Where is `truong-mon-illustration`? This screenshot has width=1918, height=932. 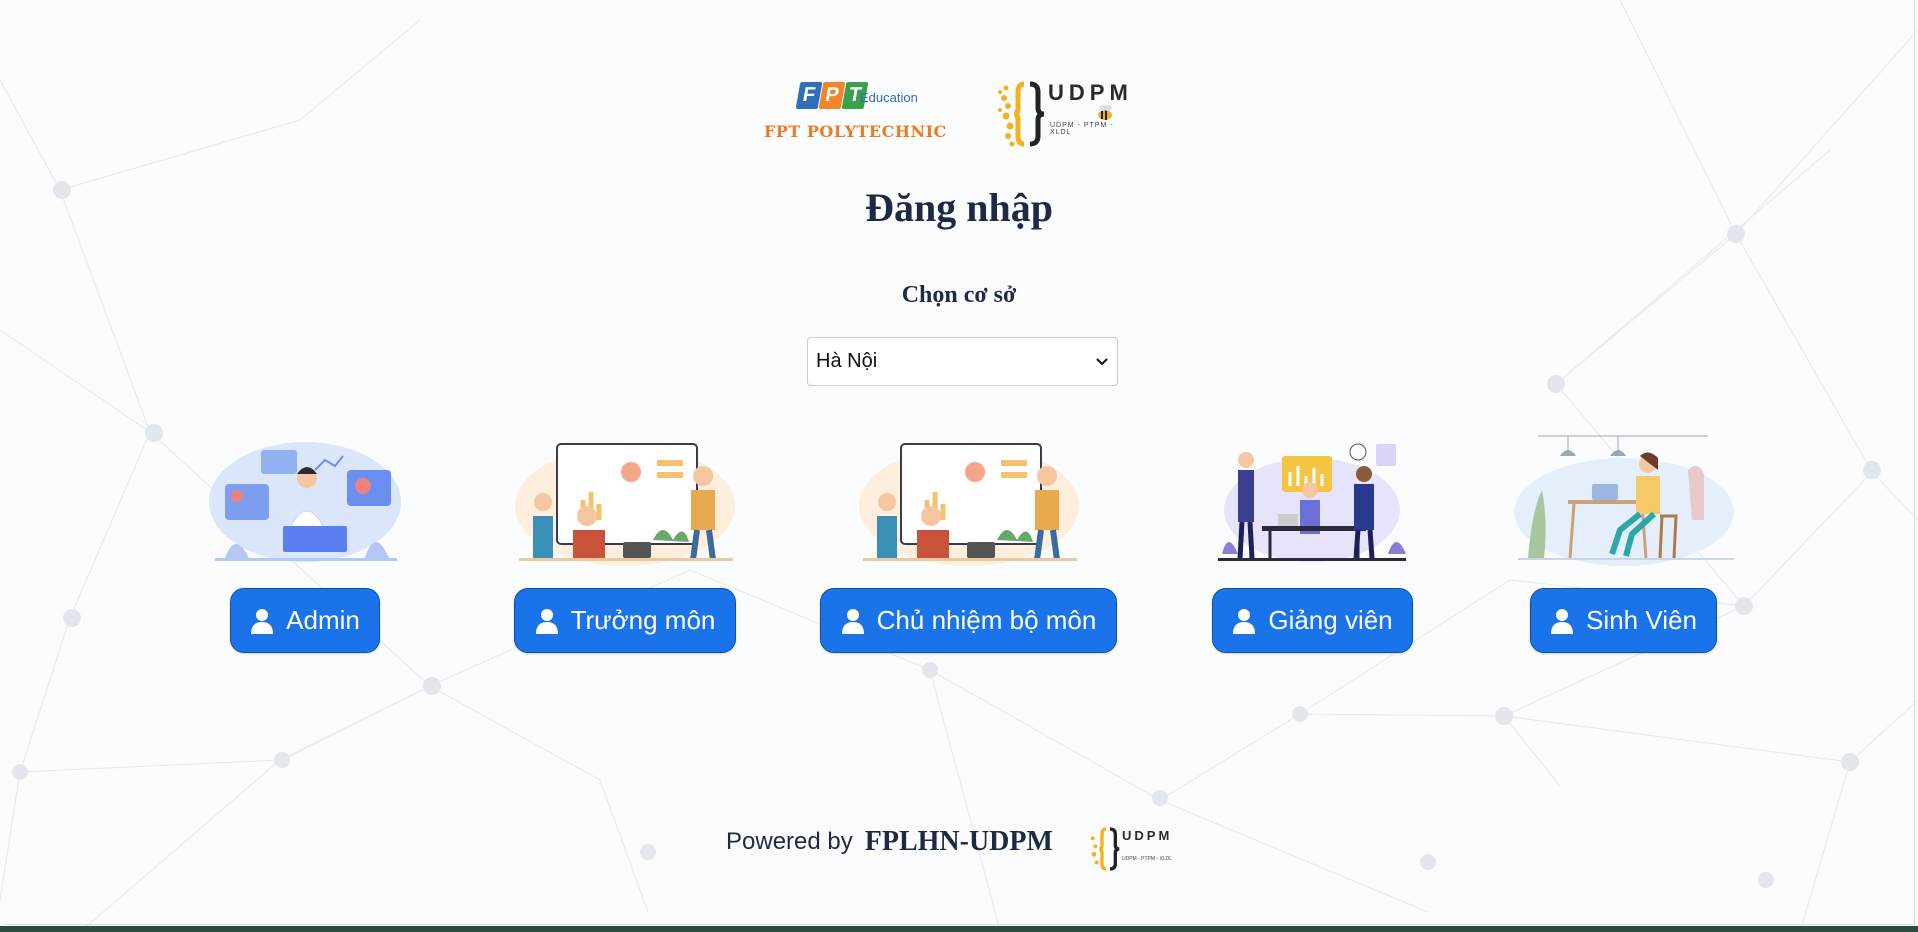
truong-mon-illustration is located at coordinates (625, 504).